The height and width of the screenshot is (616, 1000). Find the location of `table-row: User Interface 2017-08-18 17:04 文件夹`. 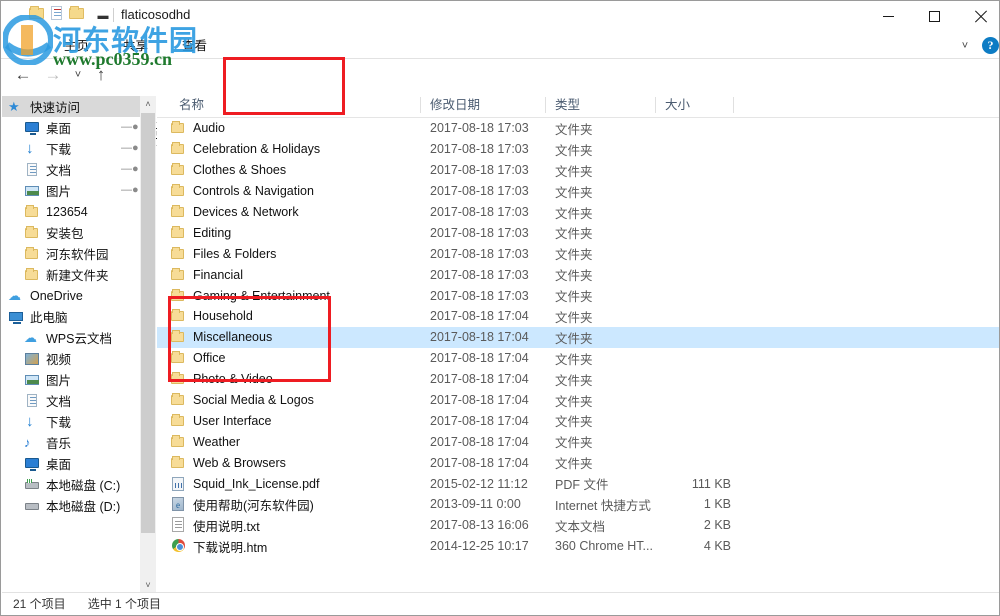

table-row: User Interface 2017-08-18 17:04 文件夹 is located at coordinates (578, 420).